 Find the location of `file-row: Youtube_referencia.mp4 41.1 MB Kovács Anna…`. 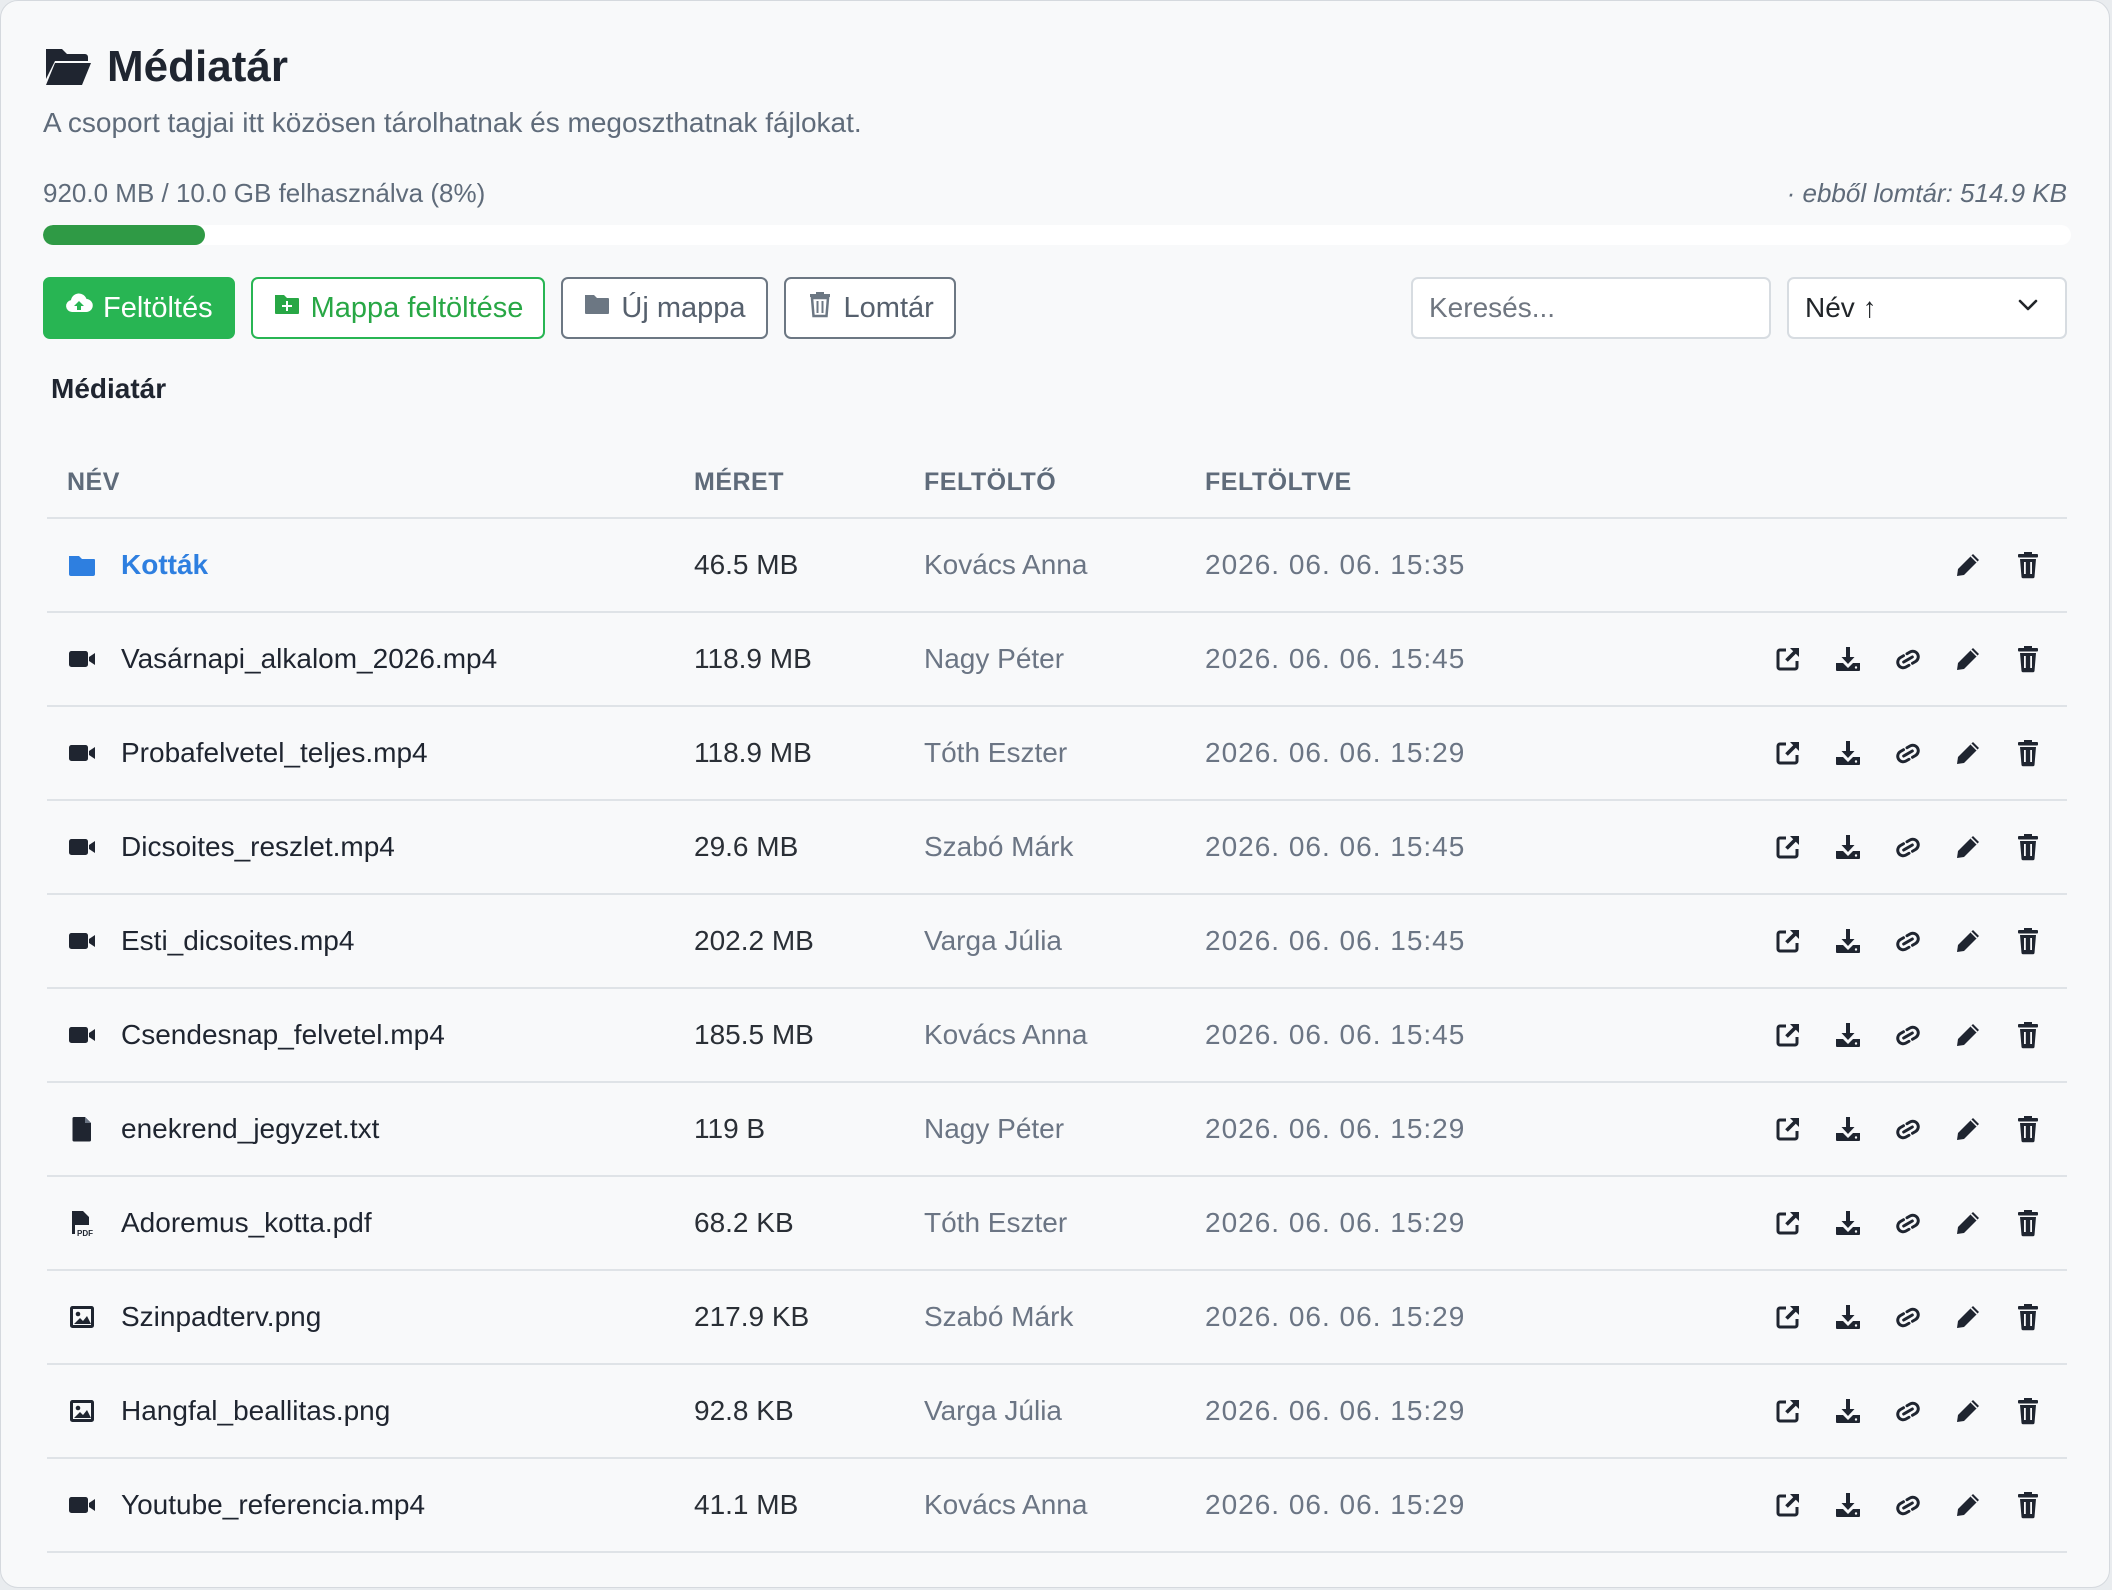

file-row: Youtube_referencia.mp4 41.1 MB Kovács Anna… is located at coordinates (1057, 1505).